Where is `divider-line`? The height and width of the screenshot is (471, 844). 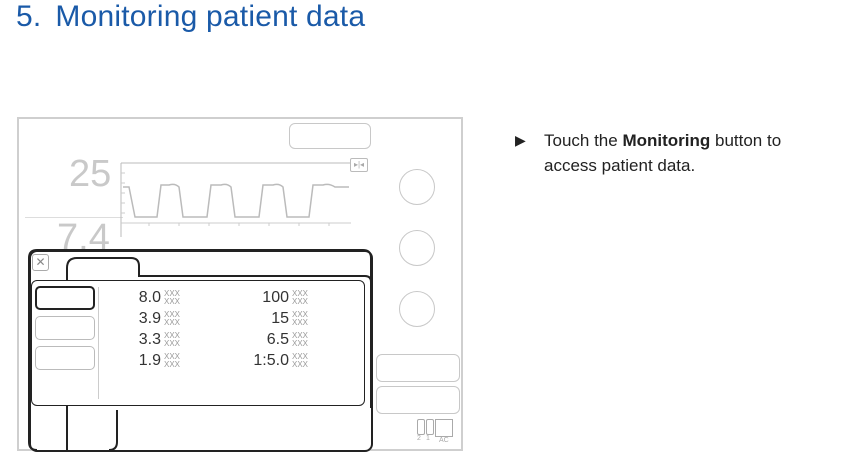
divider-line is located at coordinates (74, 217).